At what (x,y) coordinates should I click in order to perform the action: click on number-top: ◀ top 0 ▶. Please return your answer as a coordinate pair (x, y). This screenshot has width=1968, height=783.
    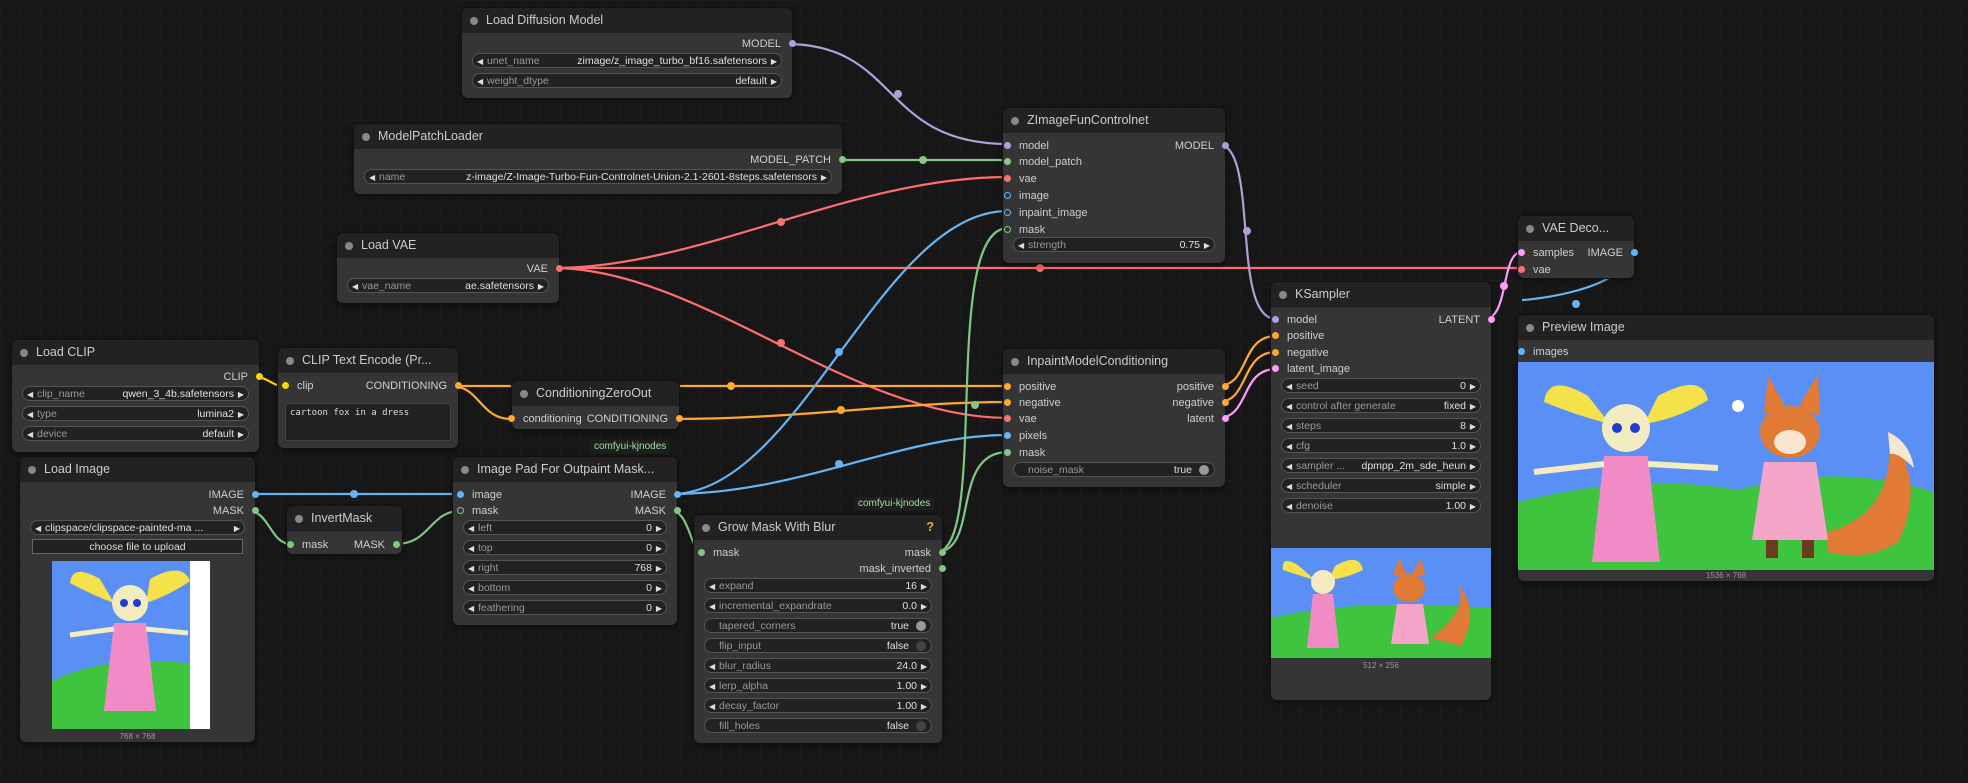
    Looking at the image, I should click on (565, 547).